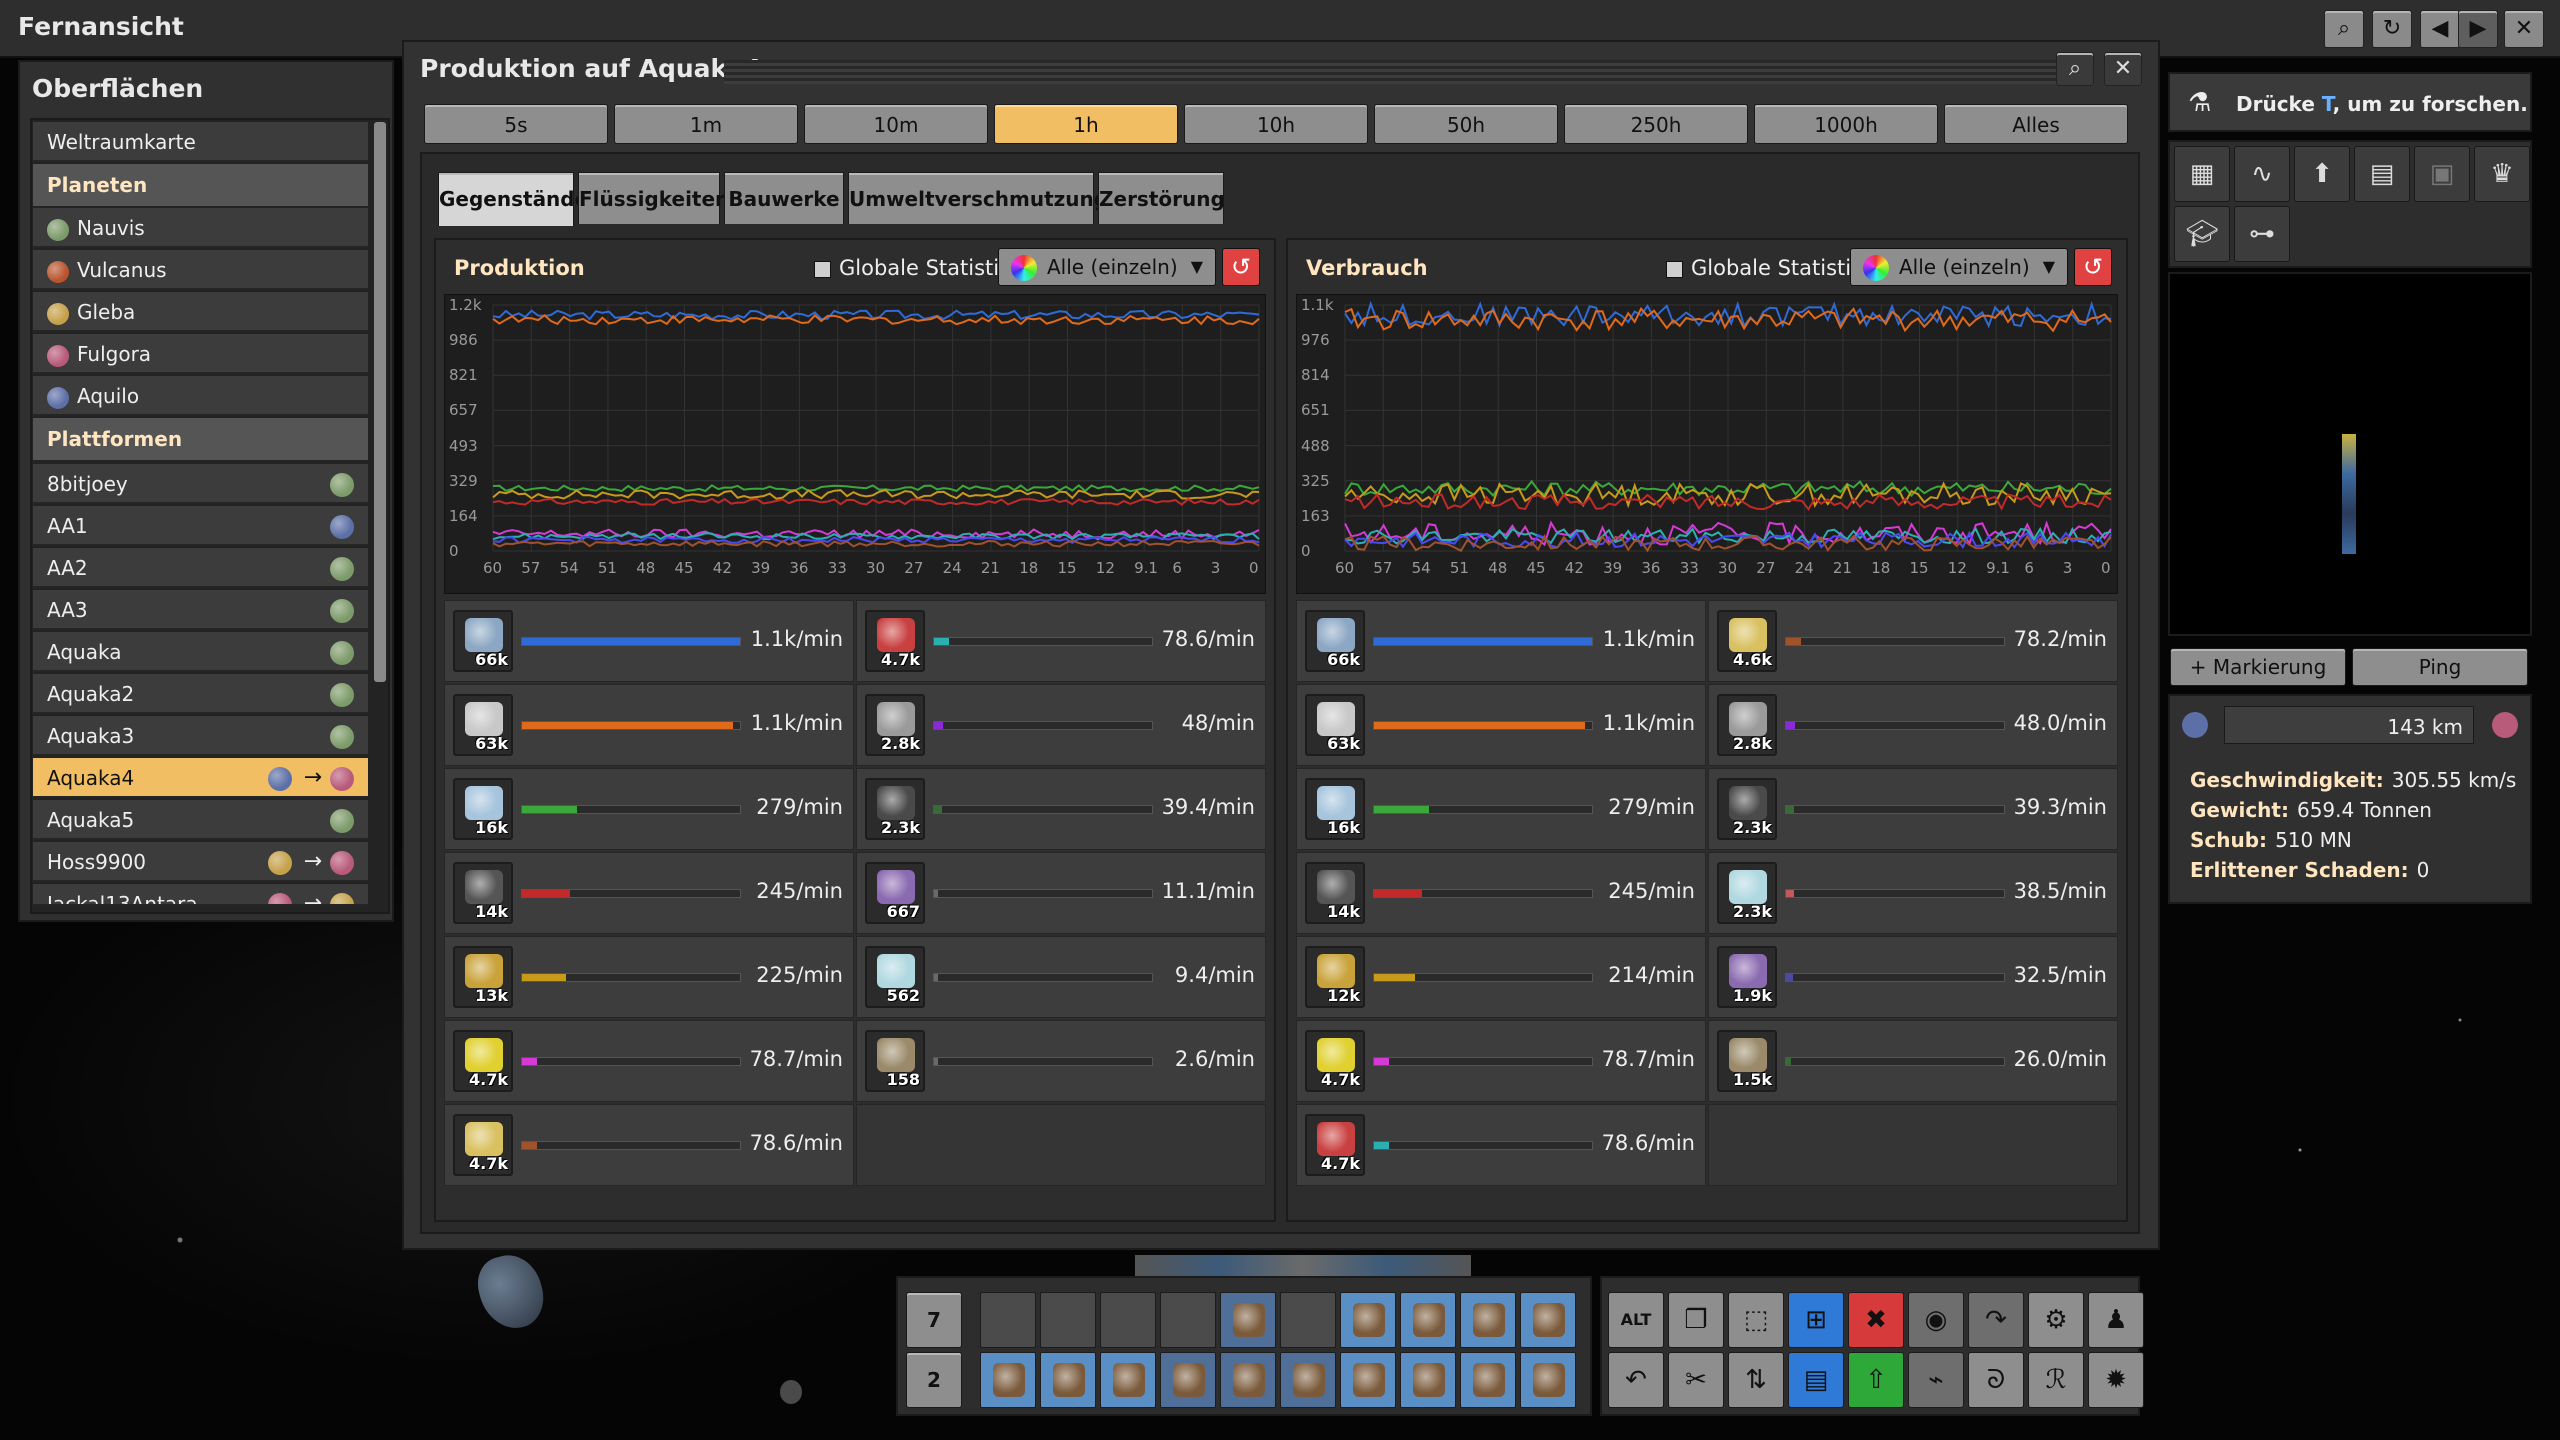  Describe the element at coordinates (2202, 234) in the screenshot. I see `tips-button: 🎓︎` at that location.